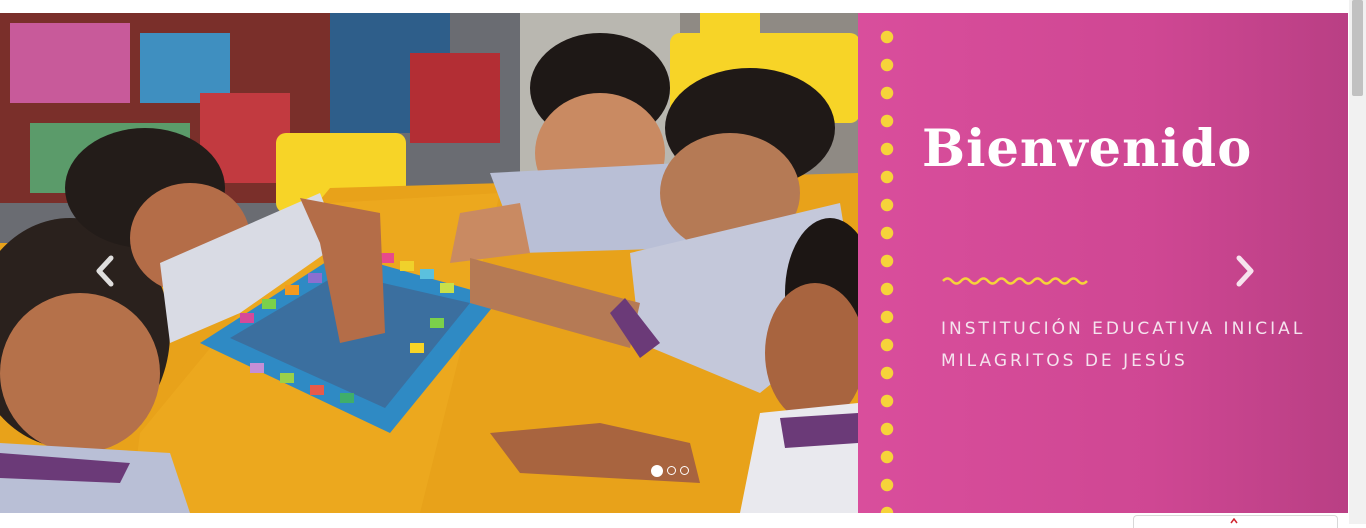 The width and height of the screenshot is (1366, 528). Describe the element at coordinates (1064, 361) in the screenshot. I see `school-name-line-2: MILAGRITOS DE JESÚS` at that location.